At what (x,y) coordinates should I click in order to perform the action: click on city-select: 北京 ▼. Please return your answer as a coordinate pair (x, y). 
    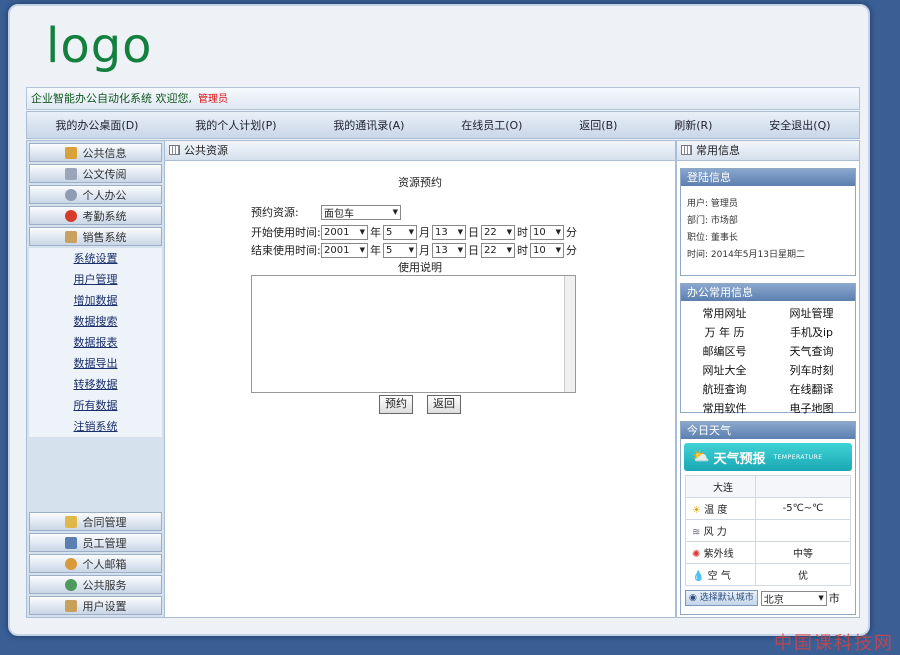
    Looking at the image, I should click on (793, 598).